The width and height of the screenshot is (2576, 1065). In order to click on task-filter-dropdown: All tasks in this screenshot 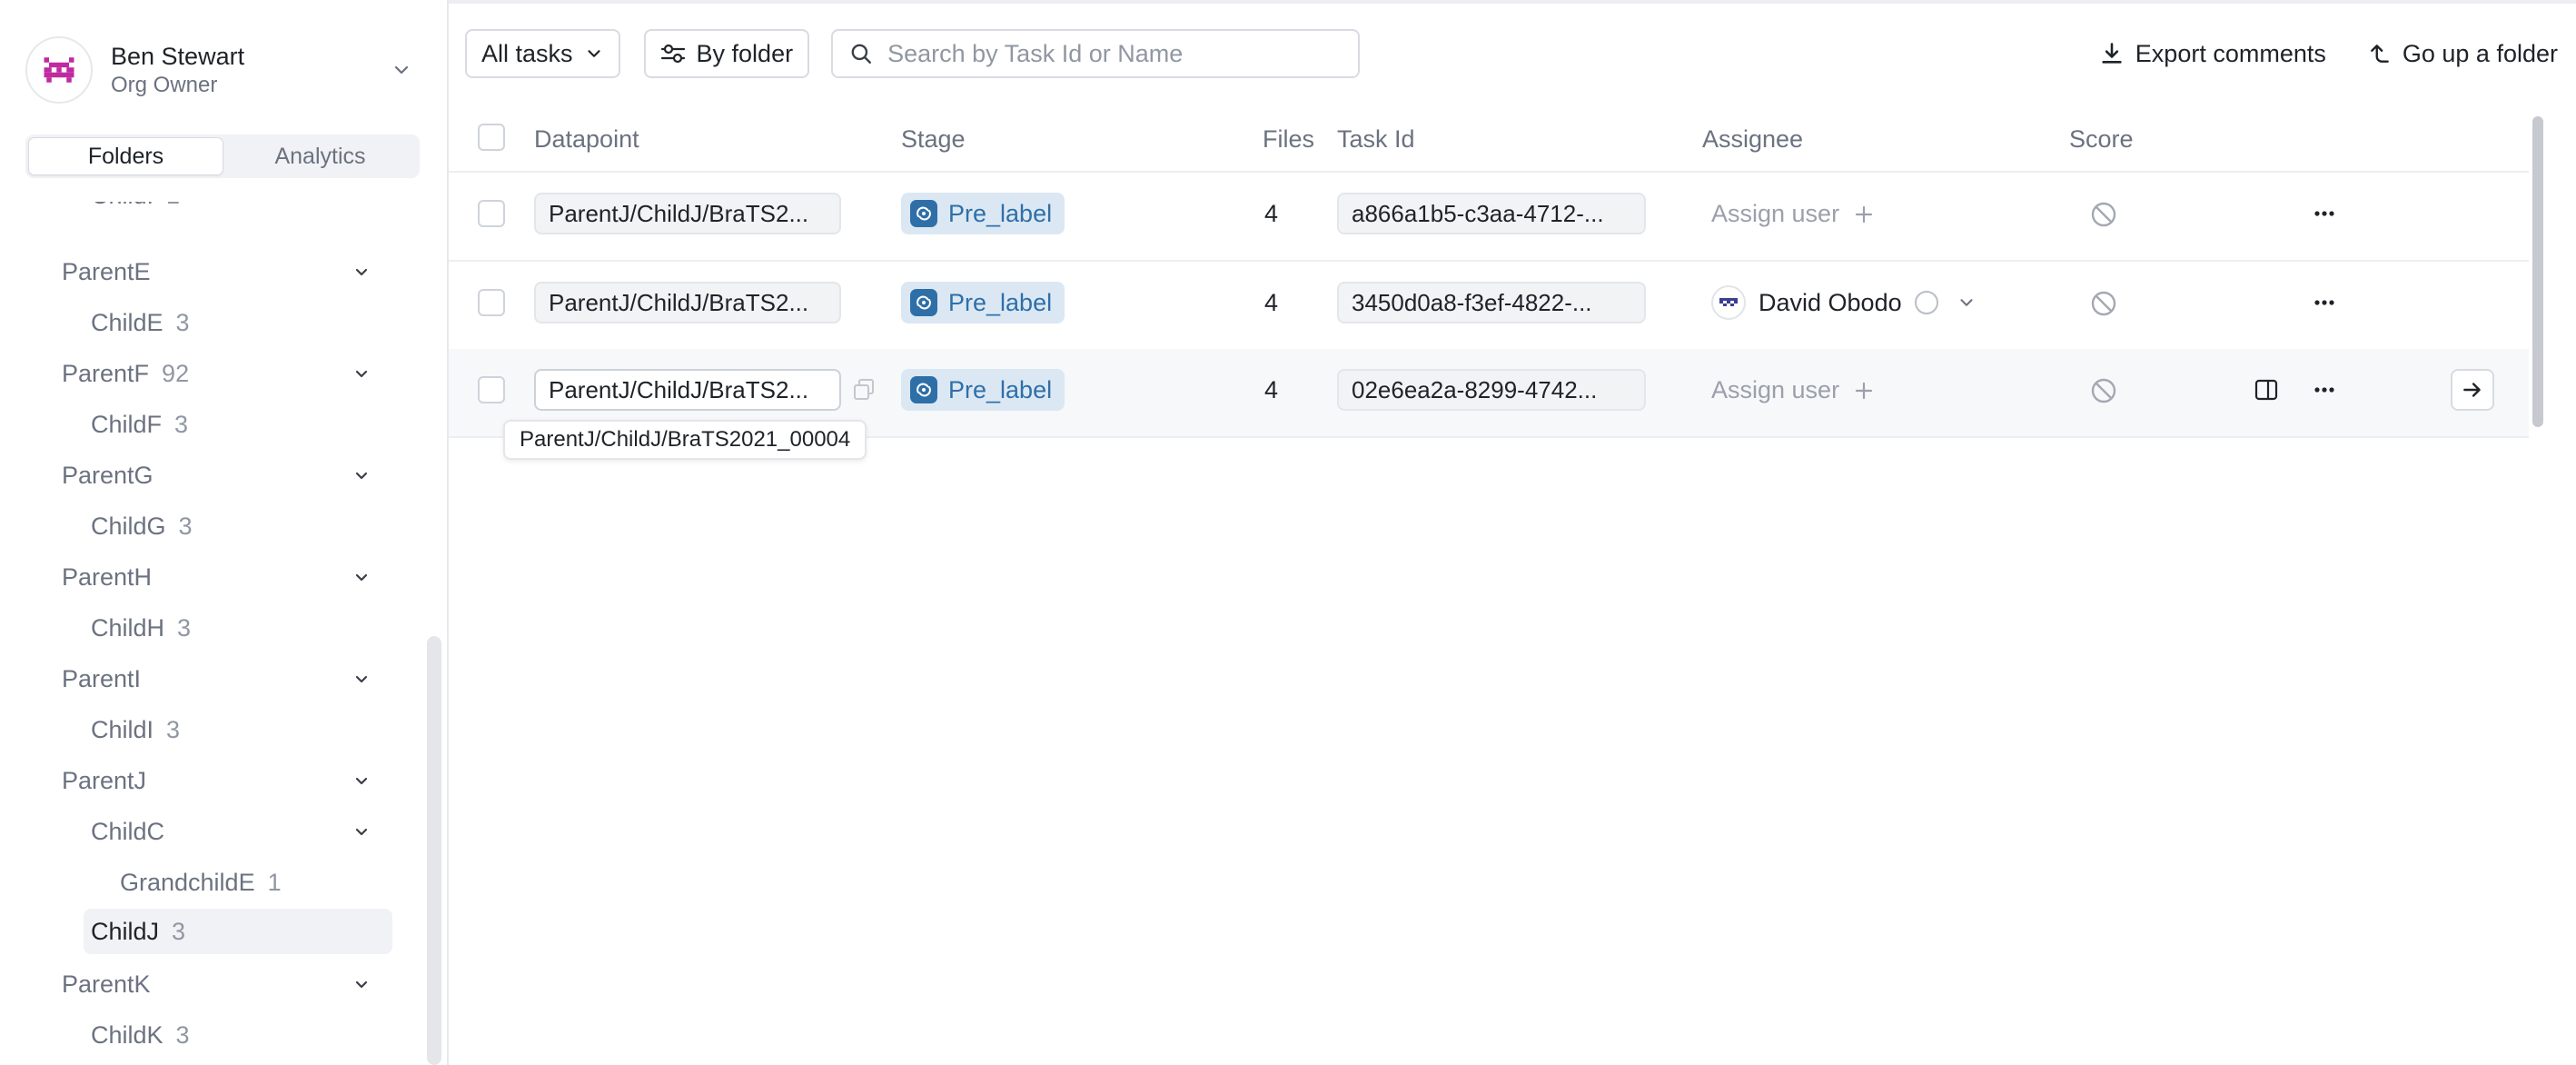, I will do `click(542, 53)`.